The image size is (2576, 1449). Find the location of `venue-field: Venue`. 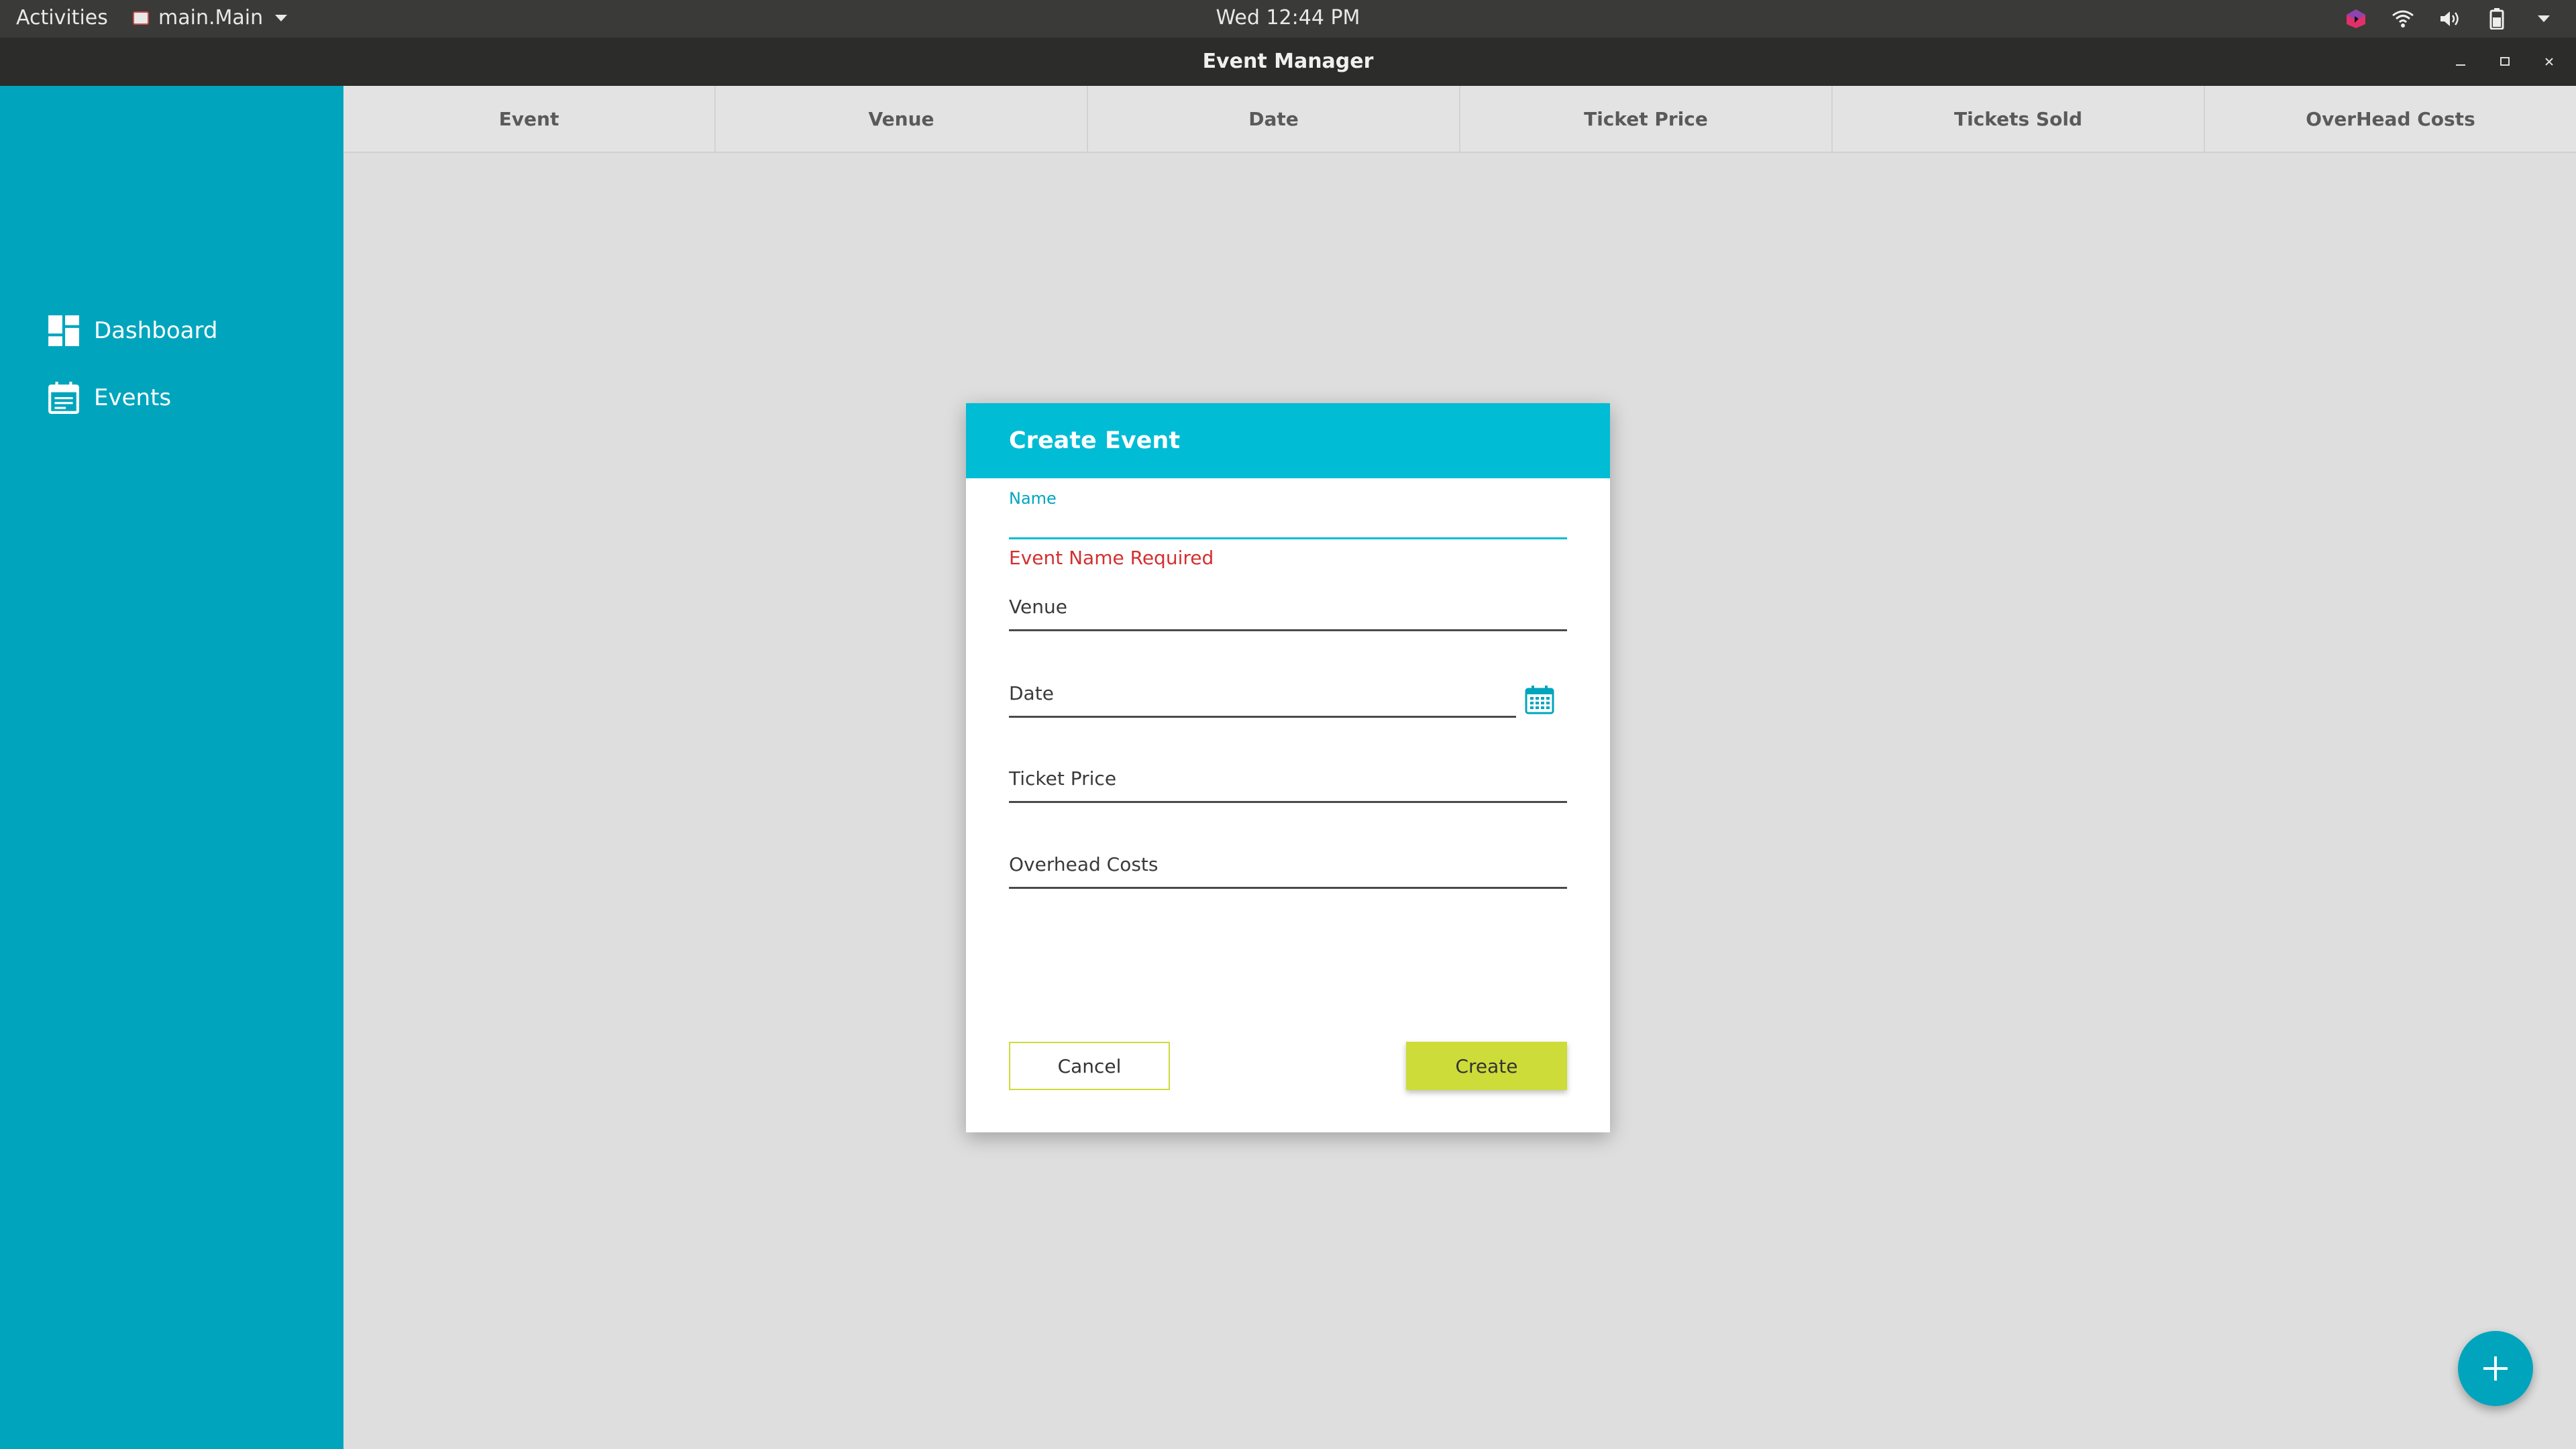

venue-field: Venue is located at coordinates (1288, 613).